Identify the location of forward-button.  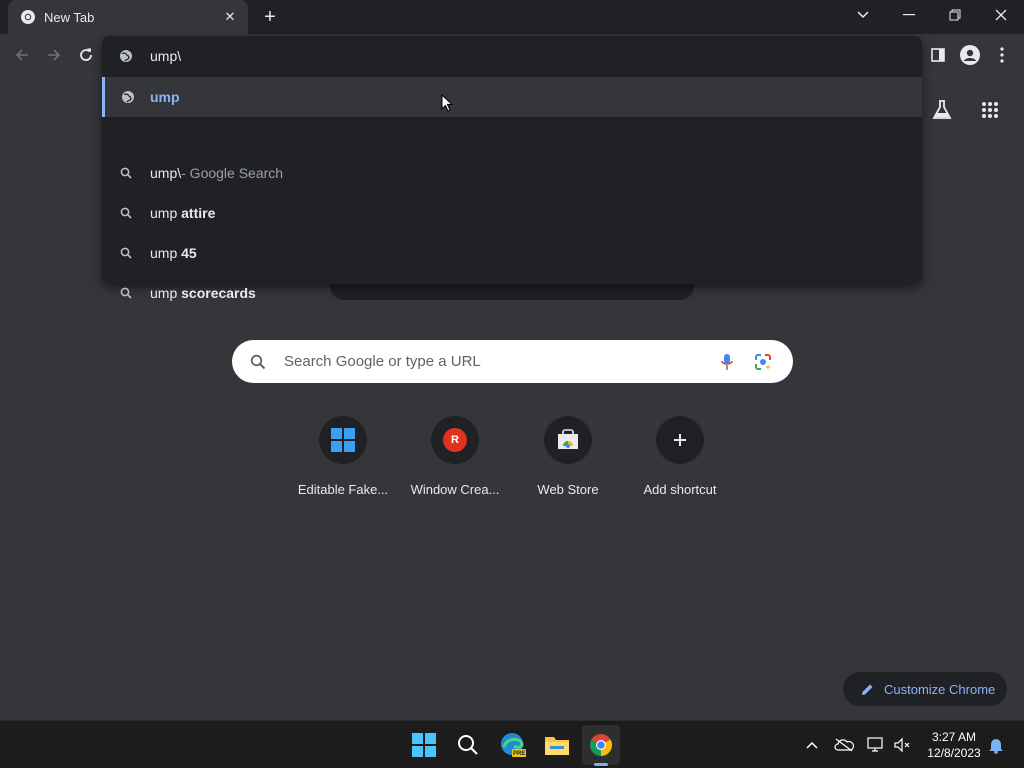
(54, 55).